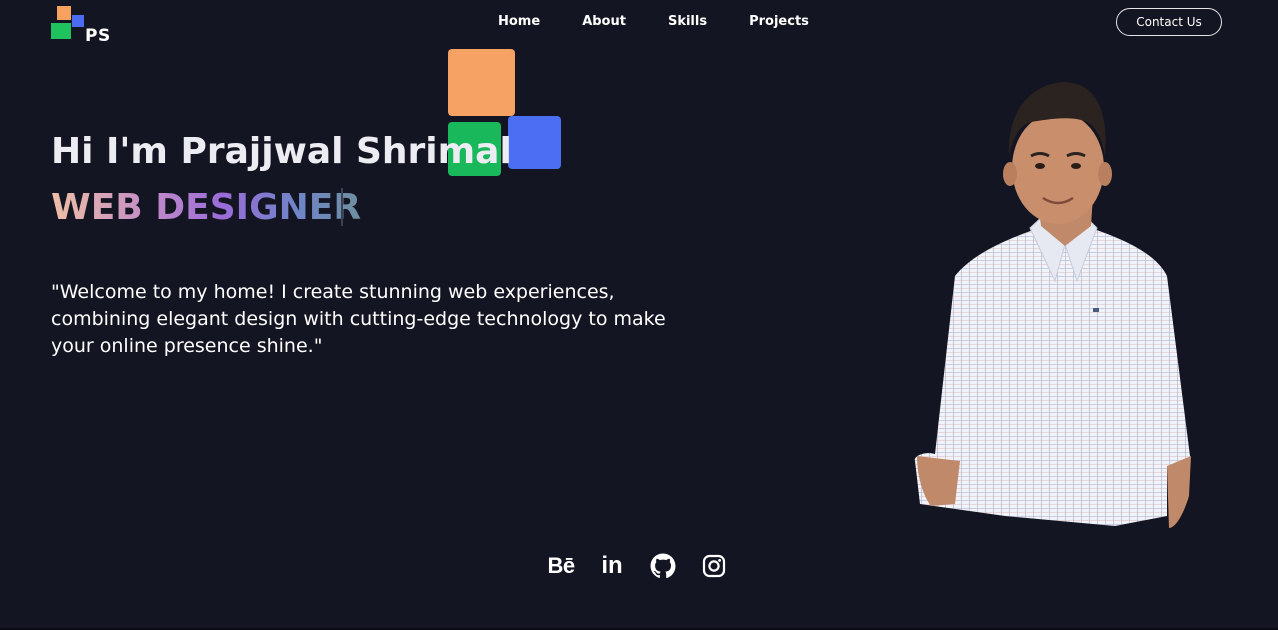 This screenshot has width=1278, height=630. What do you see at coordinates (653, 22) in the screenshot?
I see `main-nav: Home About Skills Projects` at bounding box center [653, 22].